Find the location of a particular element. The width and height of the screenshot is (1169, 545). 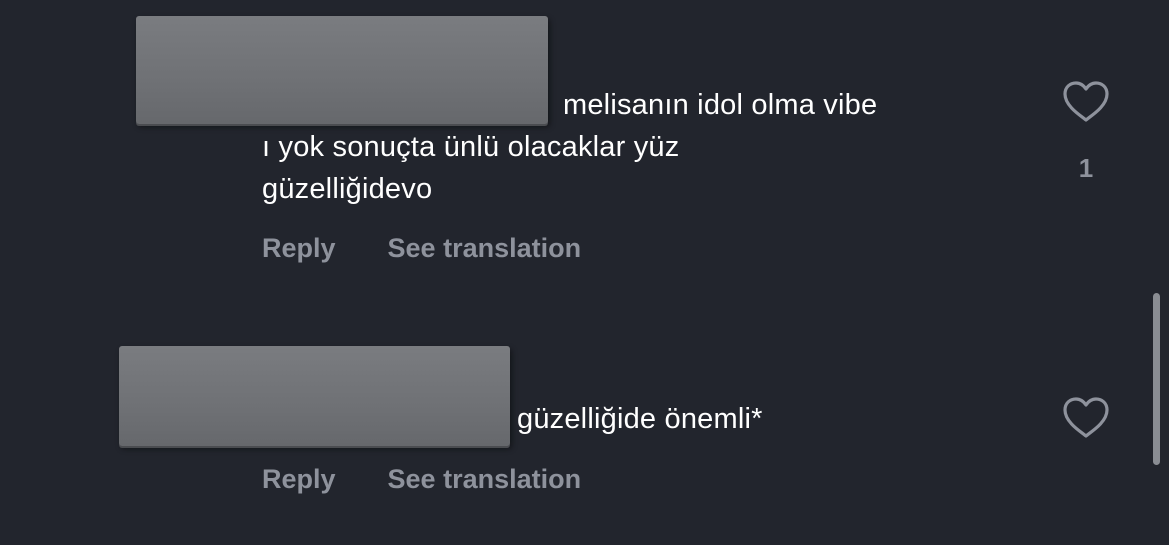

comment-actions: Reply See translation is located at coordinates (421, 479).